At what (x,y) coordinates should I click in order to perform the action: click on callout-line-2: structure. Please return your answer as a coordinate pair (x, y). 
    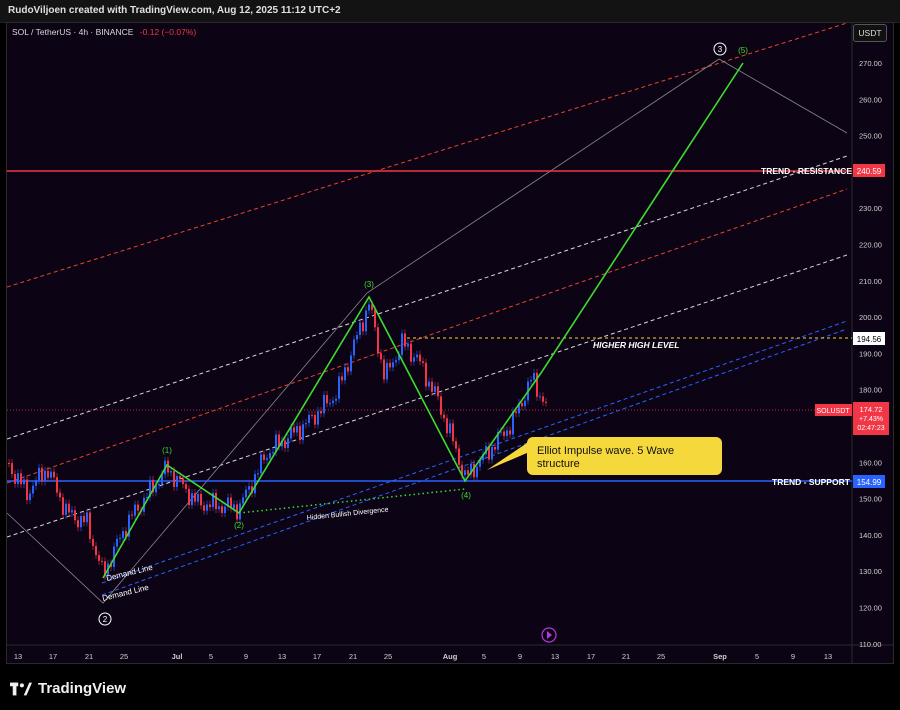
    Looking at the image, I should click on (558, 464).